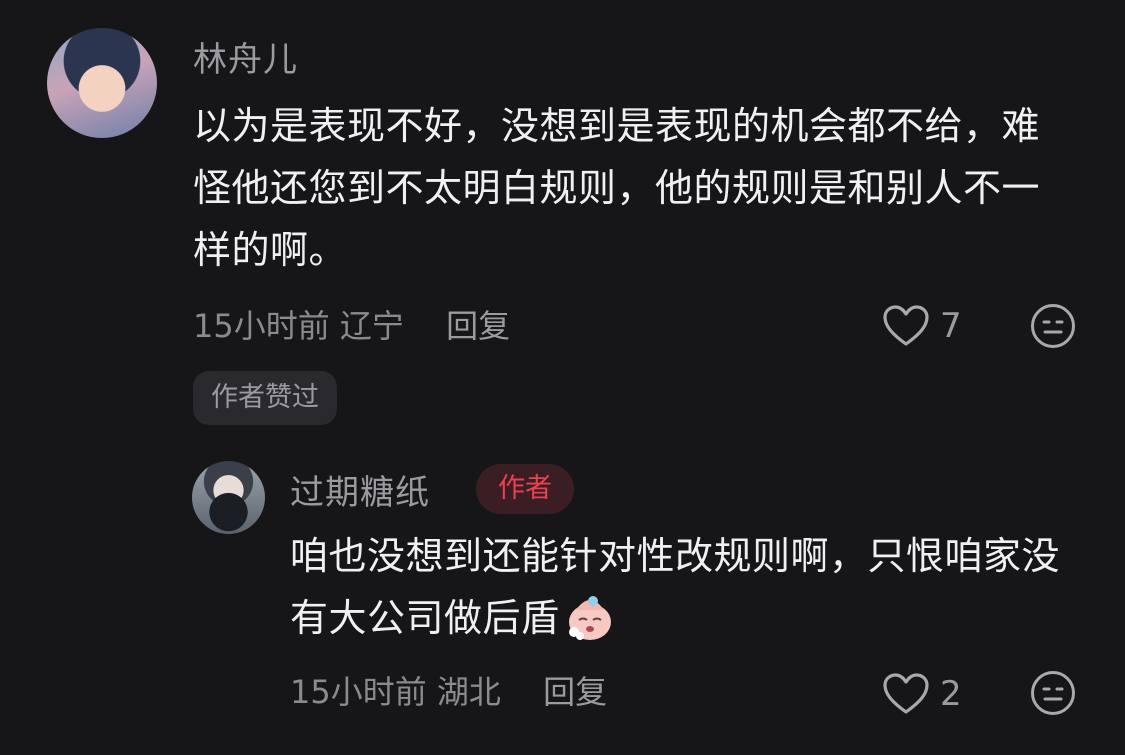 The width and height of the screenshot is (1125, 755). What do you see at coordinates (102, 83) in the screenshot?
I see `avatar` at bounding box center [102, 83].